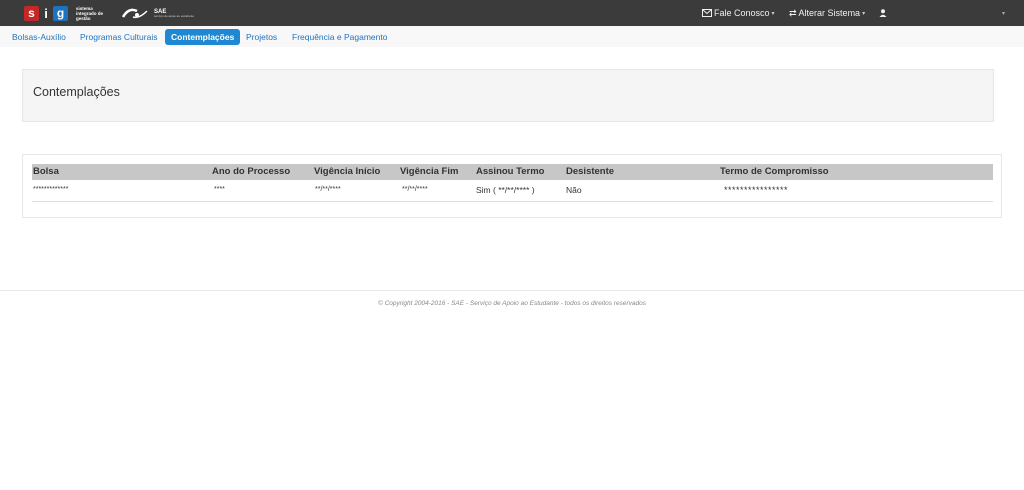  Describe the element at coordinates (134, 13) in the screenshot. I see `sae-logo-icon` at that location.